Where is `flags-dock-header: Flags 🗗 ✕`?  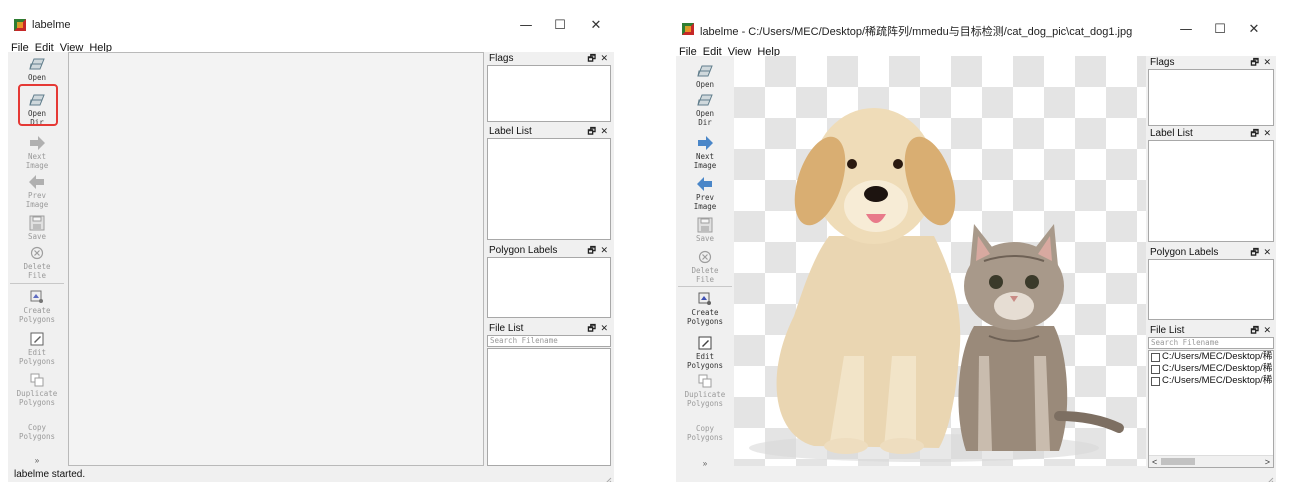 flags-dock-header: Flags 🗗 ✕ is located at coordinates (549, 58).